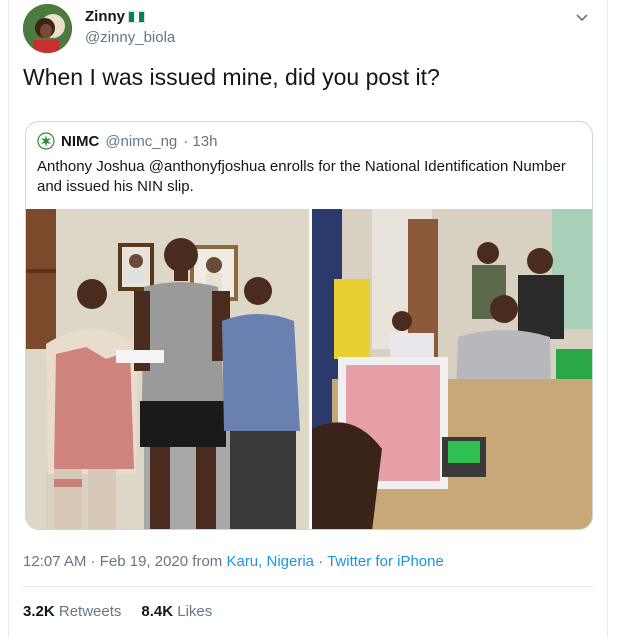  I want to click on user-handle: @zinny_biola, so click(130, 37).